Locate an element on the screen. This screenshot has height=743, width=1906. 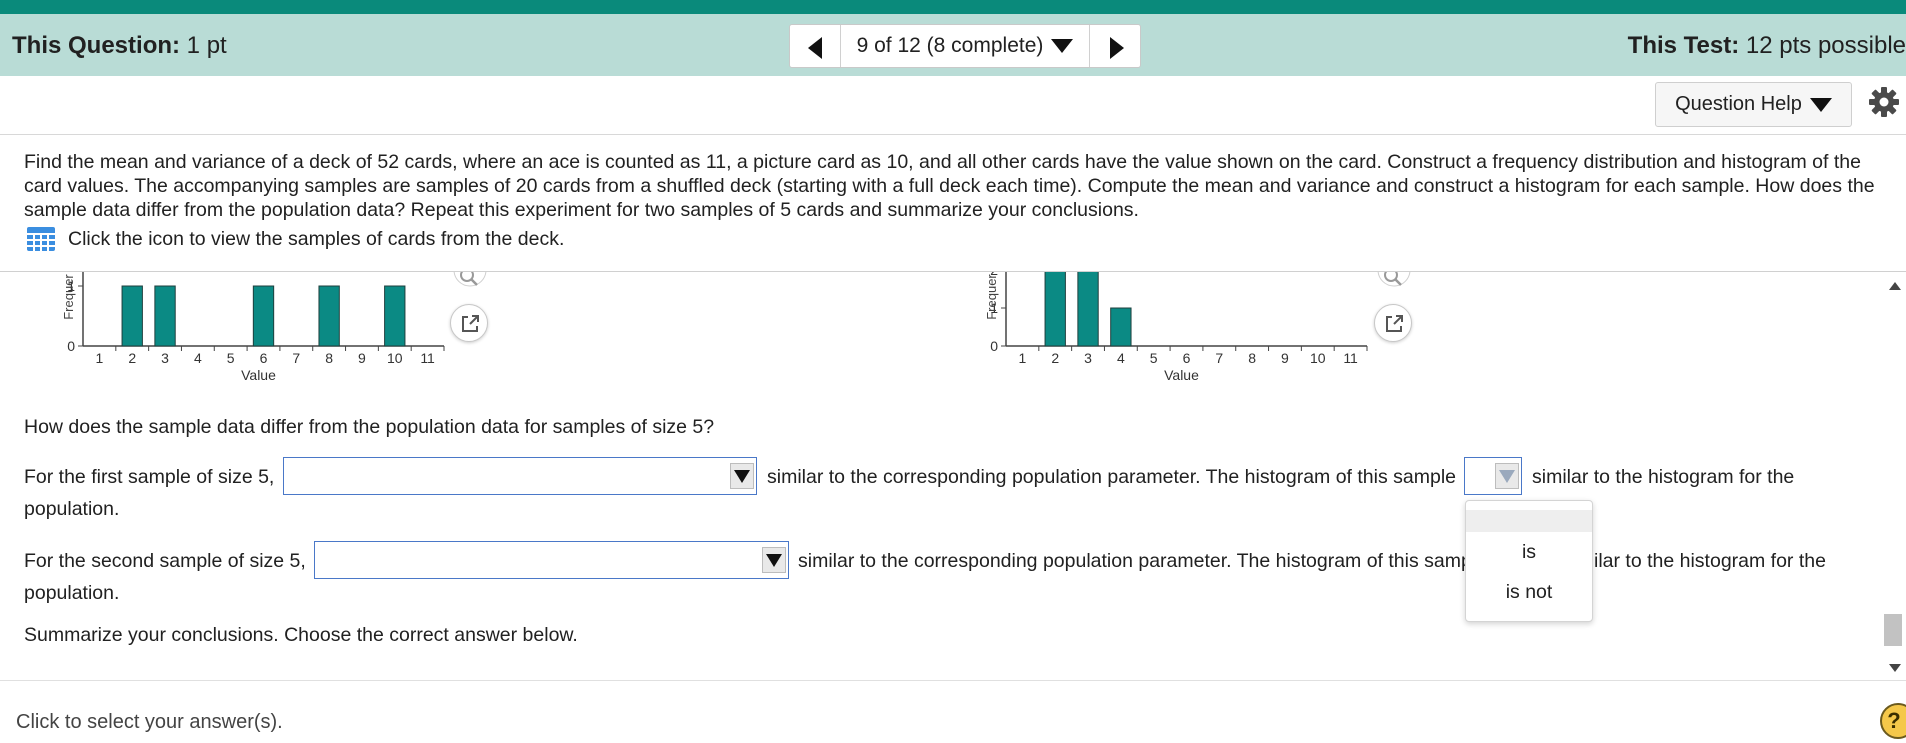
scroll-down-icon is located at coordinates (1895, 668).